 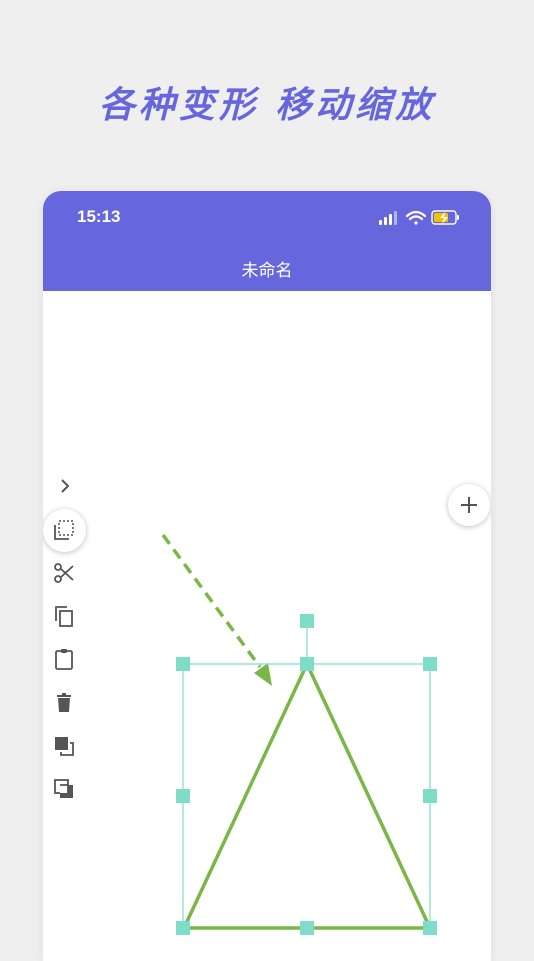 What do you see at coordinates (183, 928) in the screenshot?
I see `resize-handle-bottom-left` at bounding box center [183, 928].